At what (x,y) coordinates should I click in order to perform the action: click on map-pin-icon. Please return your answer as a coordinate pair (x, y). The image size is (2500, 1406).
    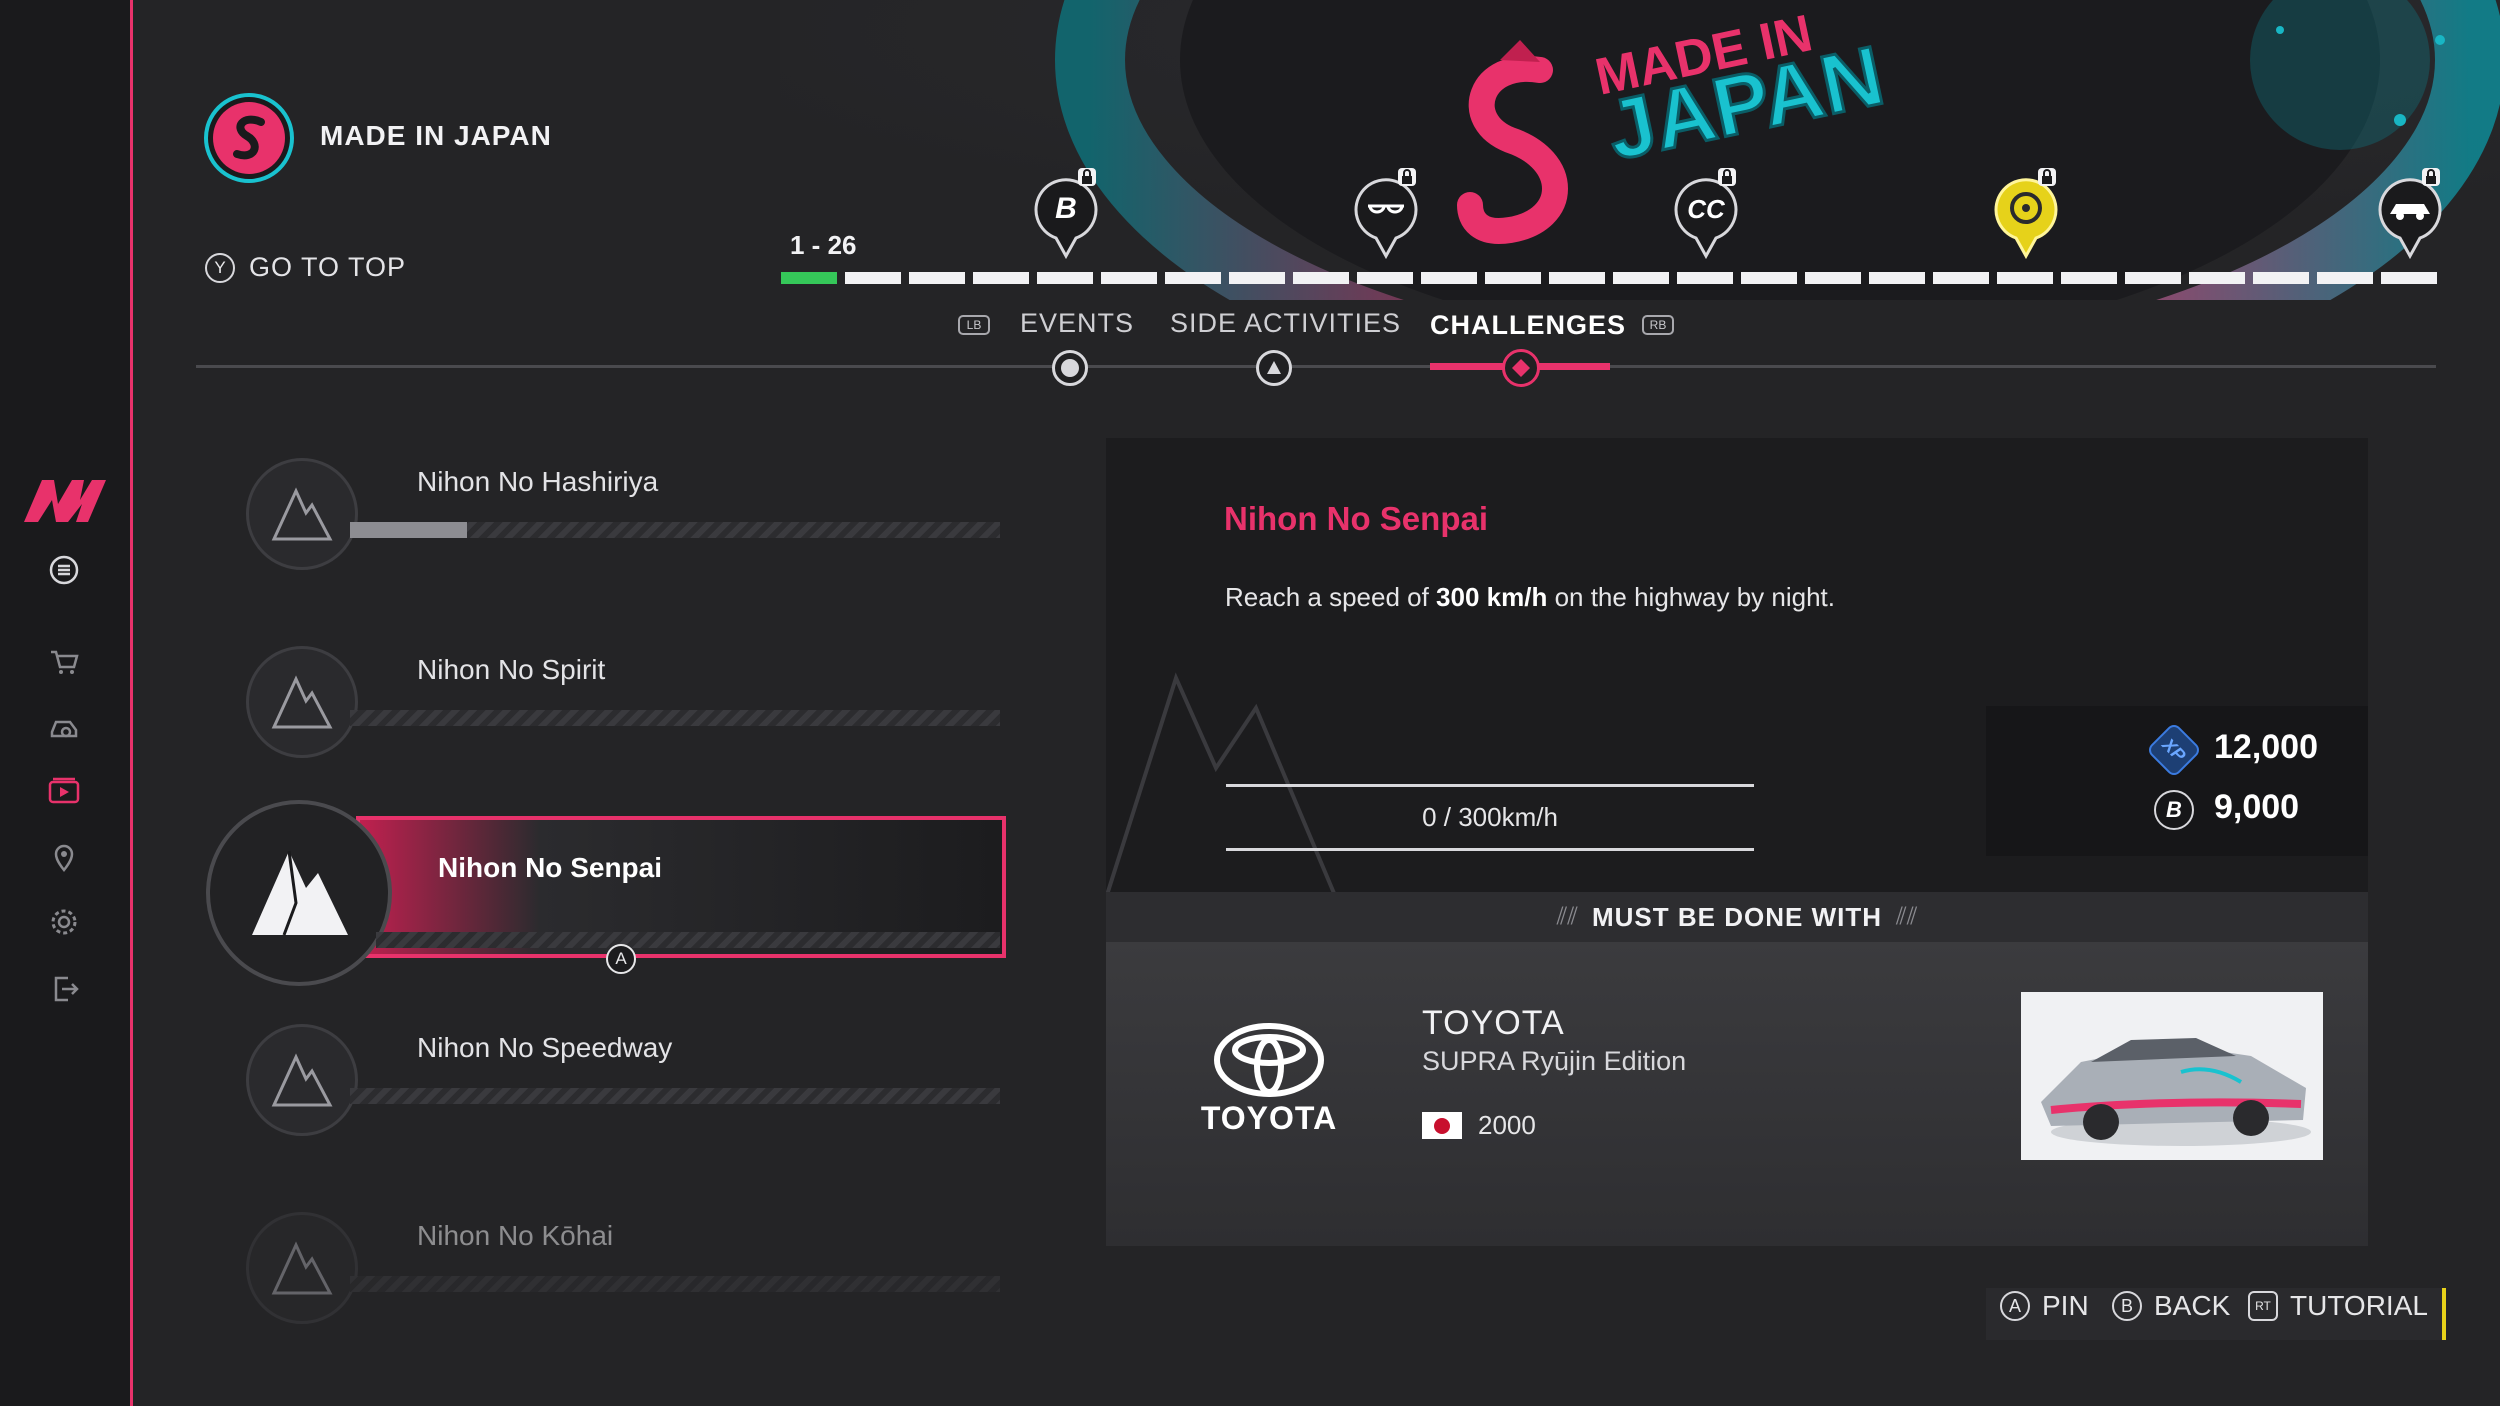
    Looking at the image, I should click on (64, 858).